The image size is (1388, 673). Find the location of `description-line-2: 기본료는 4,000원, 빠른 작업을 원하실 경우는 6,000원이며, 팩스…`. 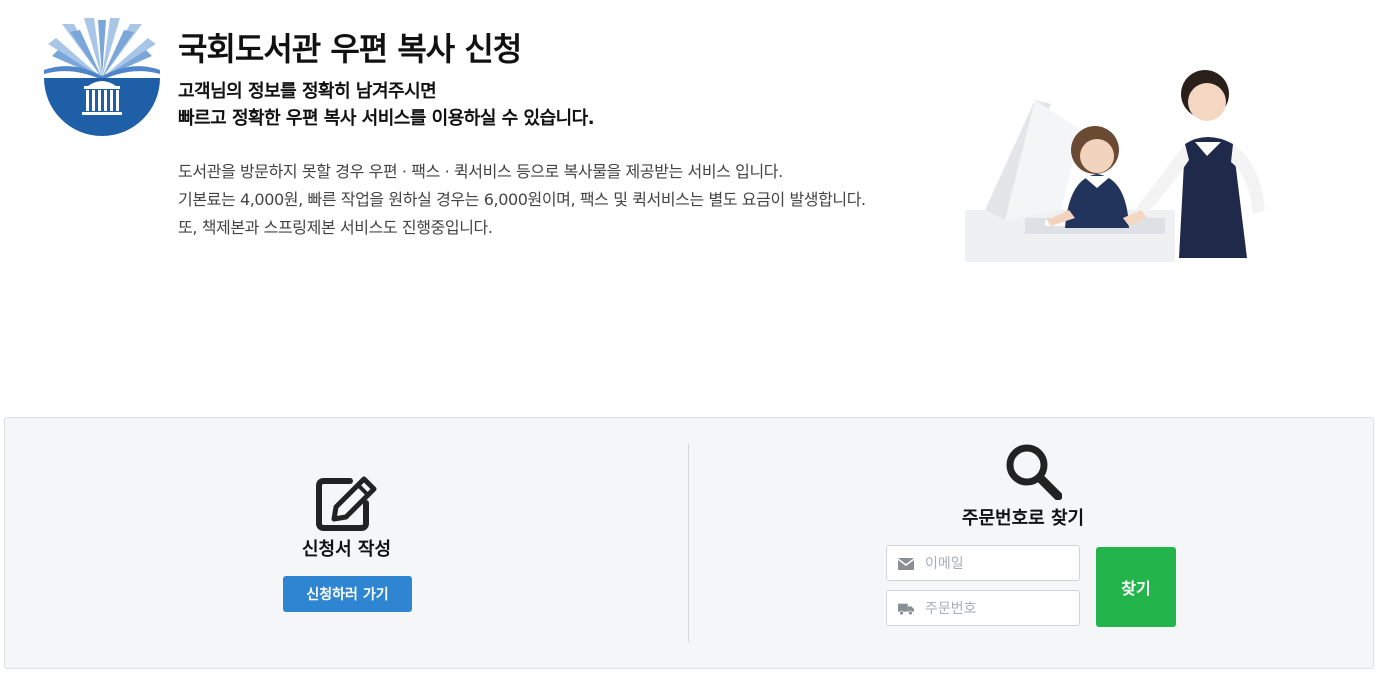

description-line-2: 기본료는 4,000원, 빠른 작업을 원하실 경우는 6,000원이며, 팩스… is located at coordinates (522, 199).